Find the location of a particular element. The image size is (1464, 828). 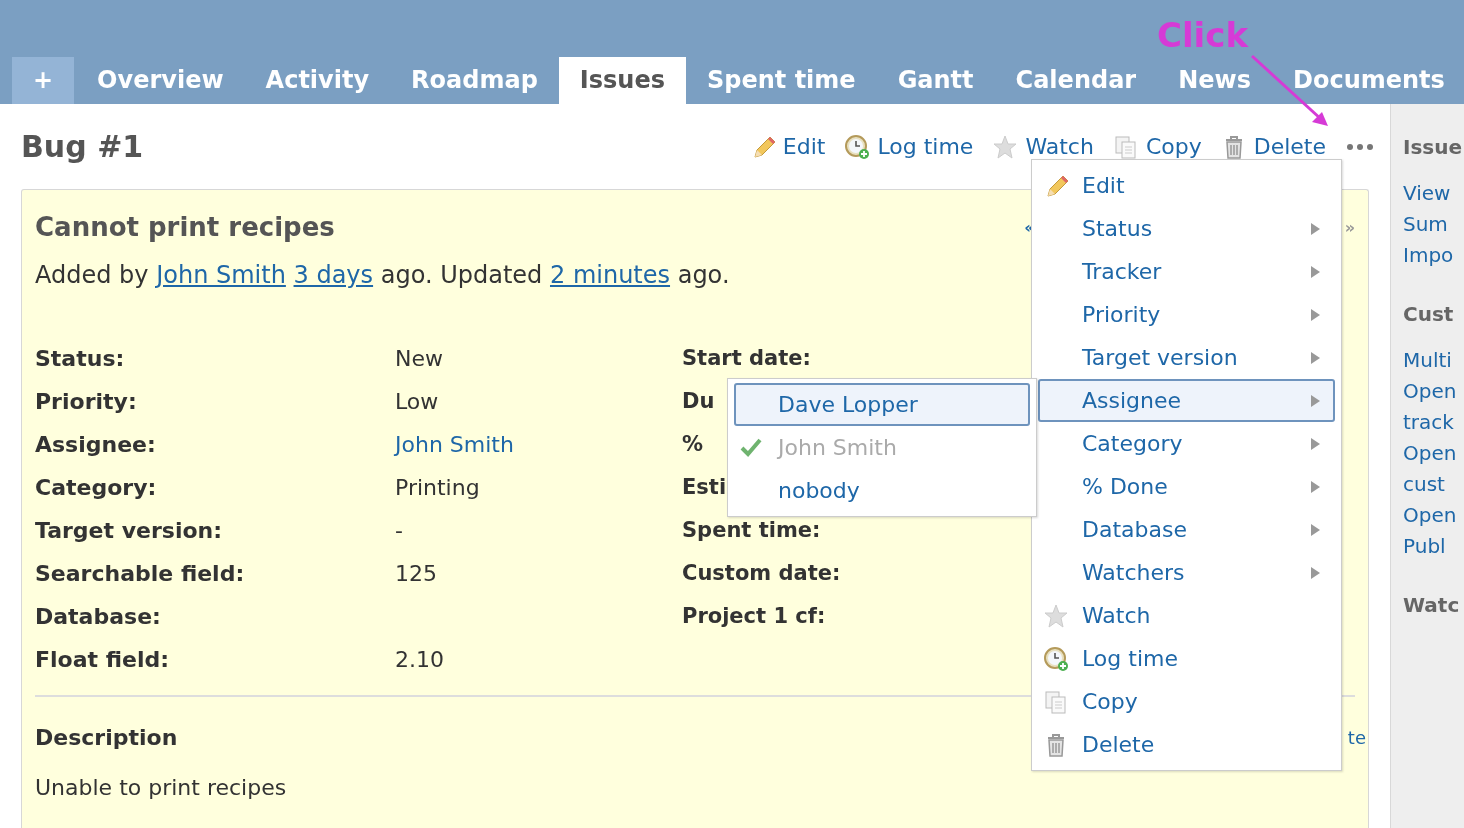

menu-item: Tracker is located at coordinates (1186, 271).